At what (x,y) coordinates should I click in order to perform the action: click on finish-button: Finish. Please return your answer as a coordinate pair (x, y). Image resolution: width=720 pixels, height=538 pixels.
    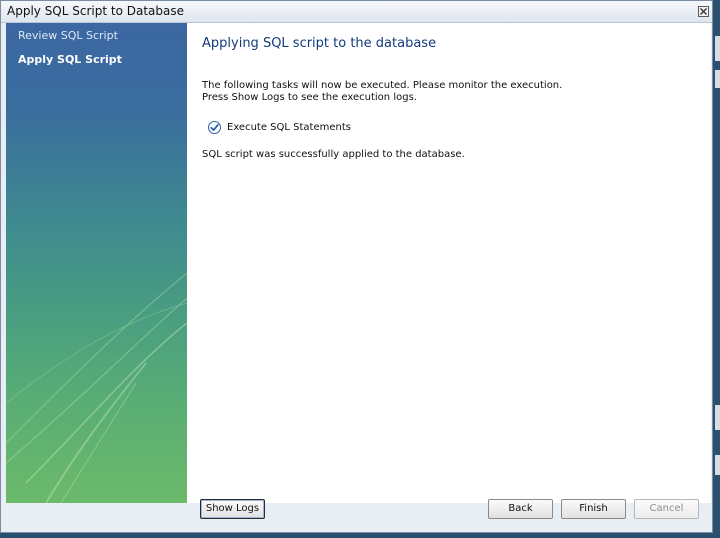
    Looking at the image, I should click on (593, 509).